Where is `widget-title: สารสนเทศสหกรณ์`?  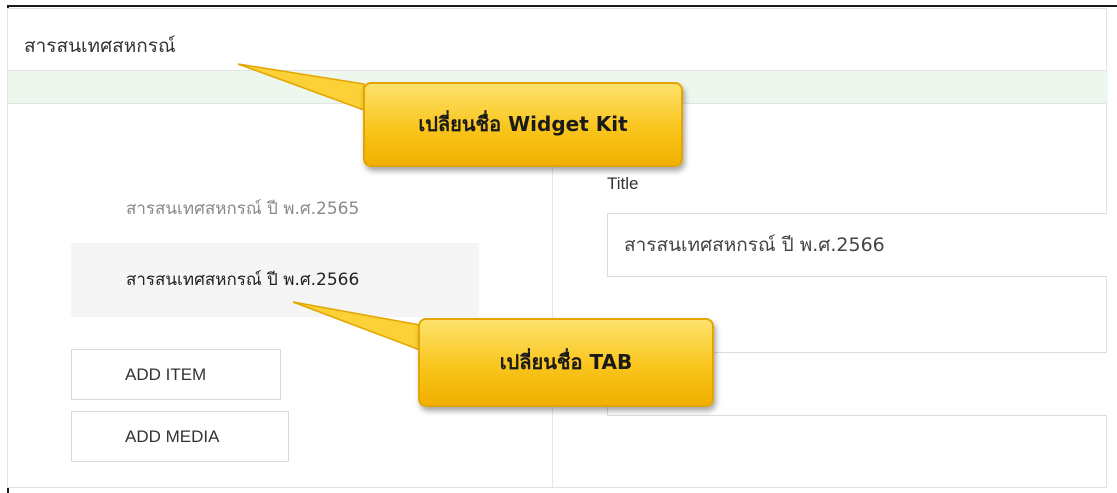
widget-title: สารสนเทศสหกรณ์ is located at coordinates (100, 46).